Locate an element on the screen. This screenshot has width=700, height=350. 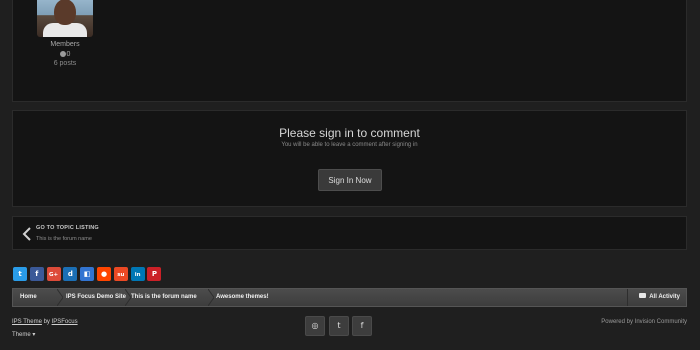
digg-share-button: d is located at coordinates (70, 274).